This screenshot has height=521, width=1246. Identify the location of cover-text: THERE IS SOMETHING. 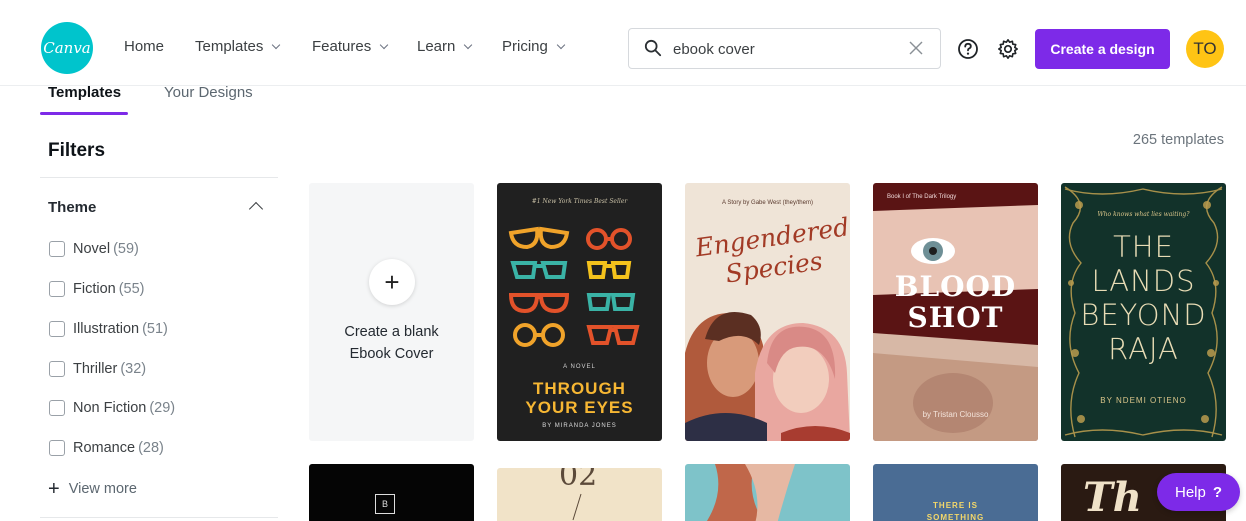
(955, 510).